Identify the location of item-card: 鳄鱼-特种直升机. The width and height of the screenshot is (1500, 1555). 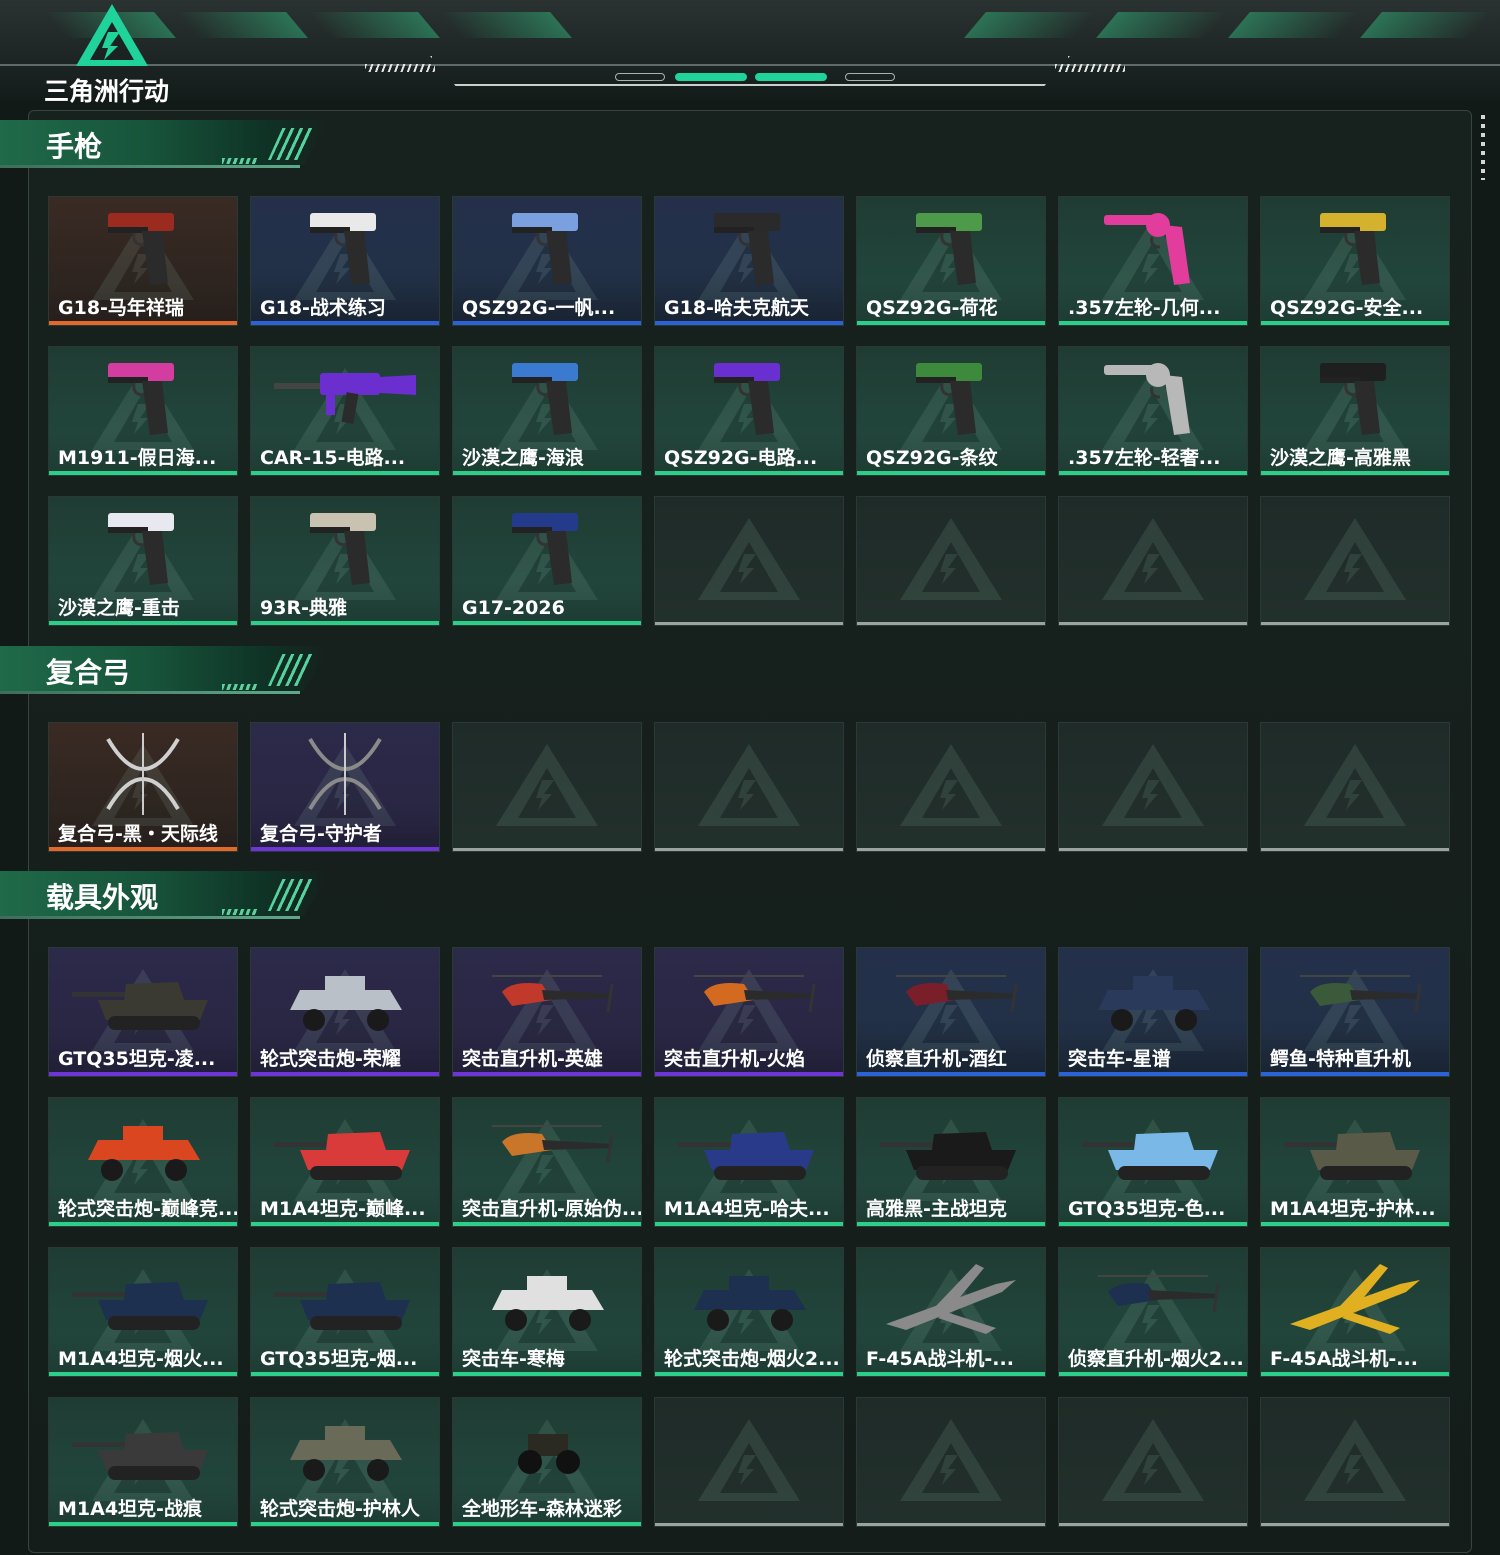
(1355, 1012).